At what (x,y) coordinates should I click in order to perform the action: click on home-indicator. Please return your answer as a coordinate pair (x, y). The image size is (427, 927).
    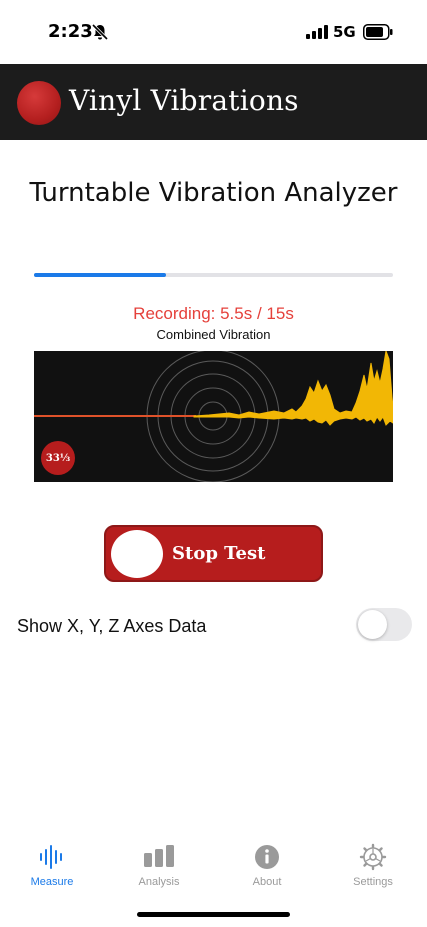
    Looking at the image, I should click on (213, 914).